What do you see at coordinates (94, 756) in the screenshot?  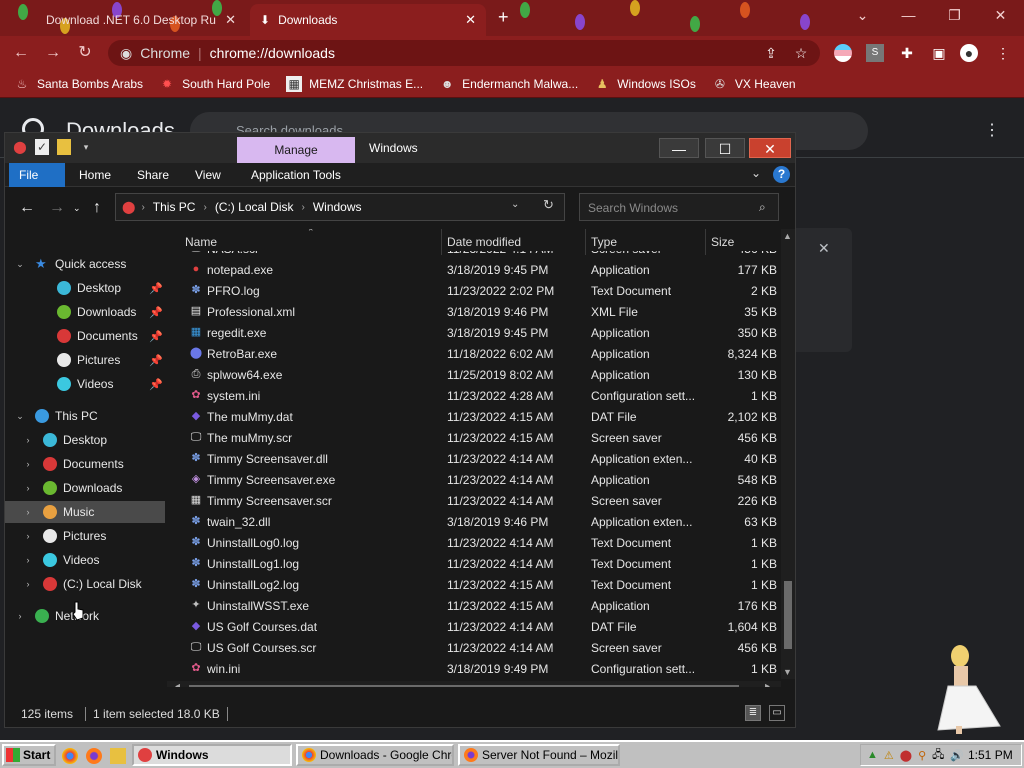 I see `firefox-quicklaunch-icon` at bounding box center [94, 756].